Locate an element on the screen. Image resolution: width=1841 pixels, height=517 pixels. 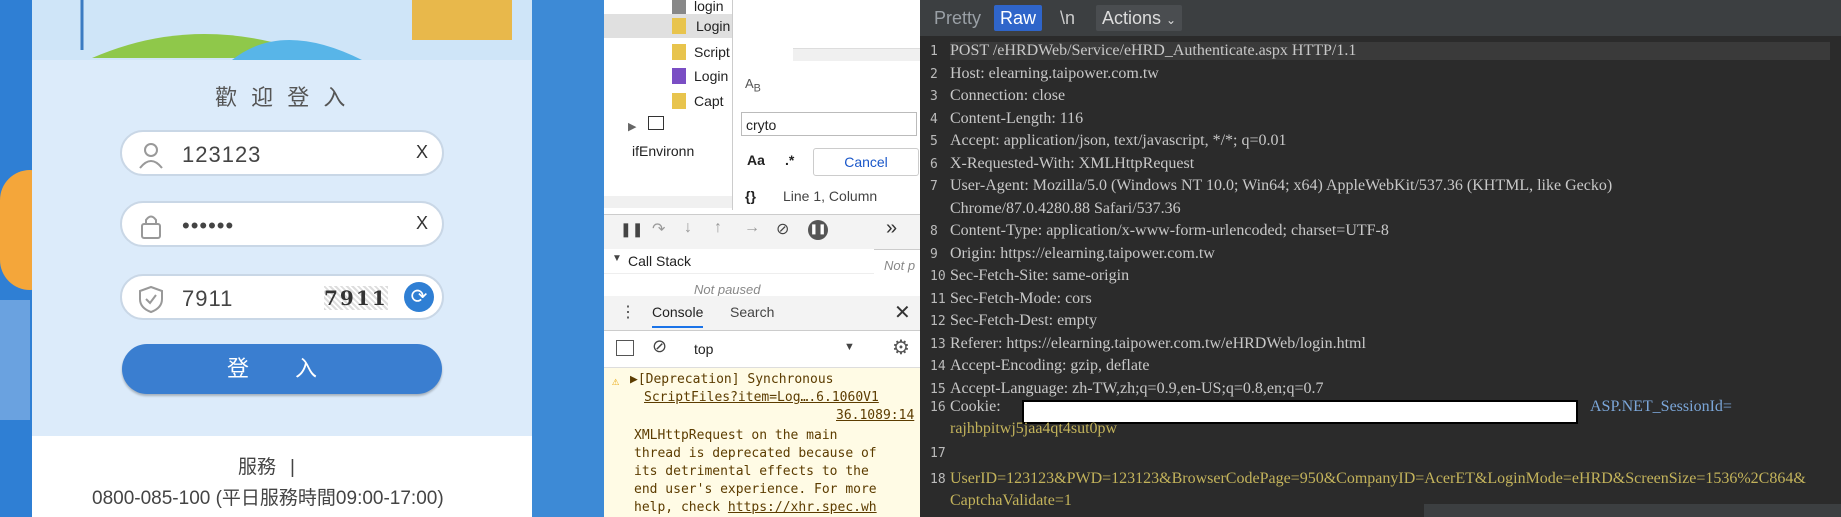
warning-title: ▶[Deprecation] Synchronous is located at coordinates (732, 379).